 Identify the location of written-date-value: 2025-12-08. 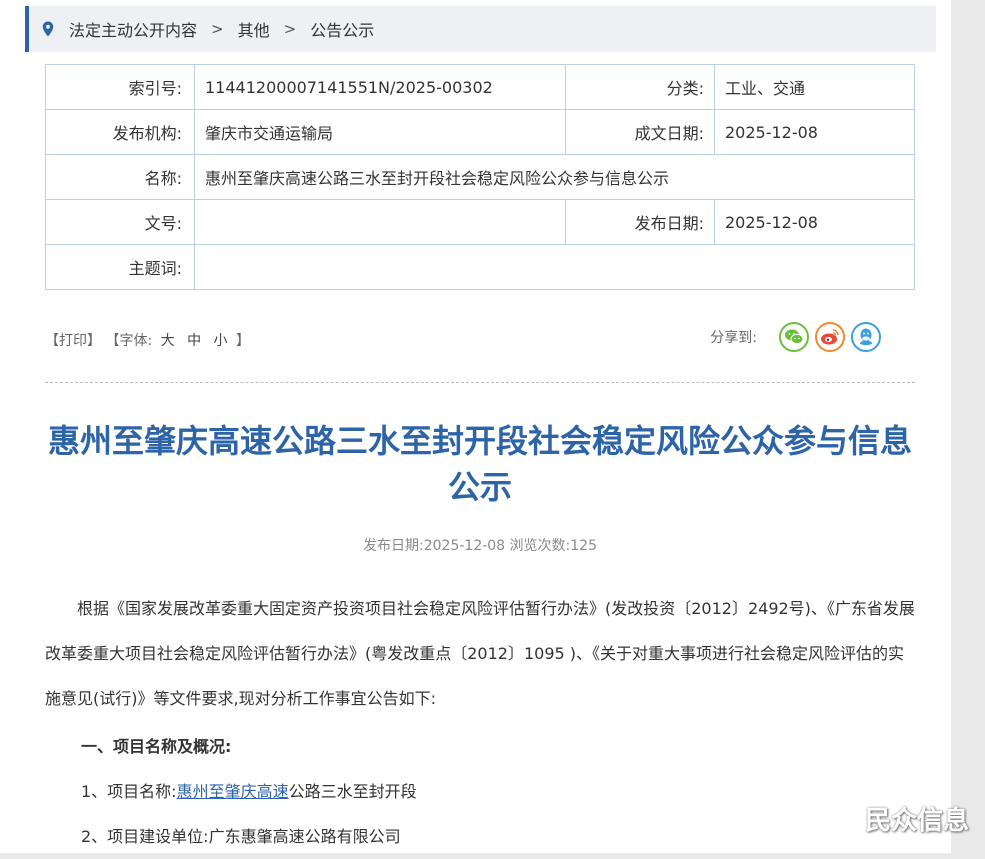
(814, 132).